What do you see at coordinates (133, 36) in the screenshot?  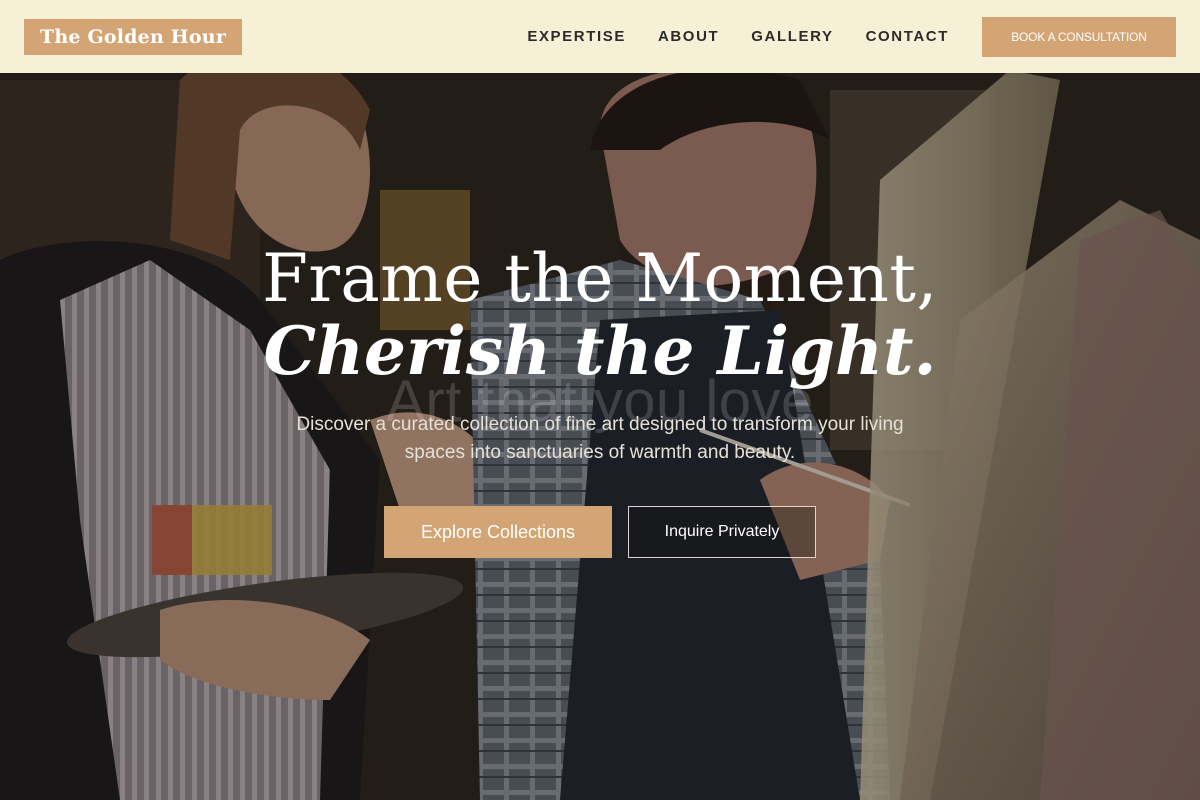 I see `logo: The Golden Hour` at bounding box center [133, 36].